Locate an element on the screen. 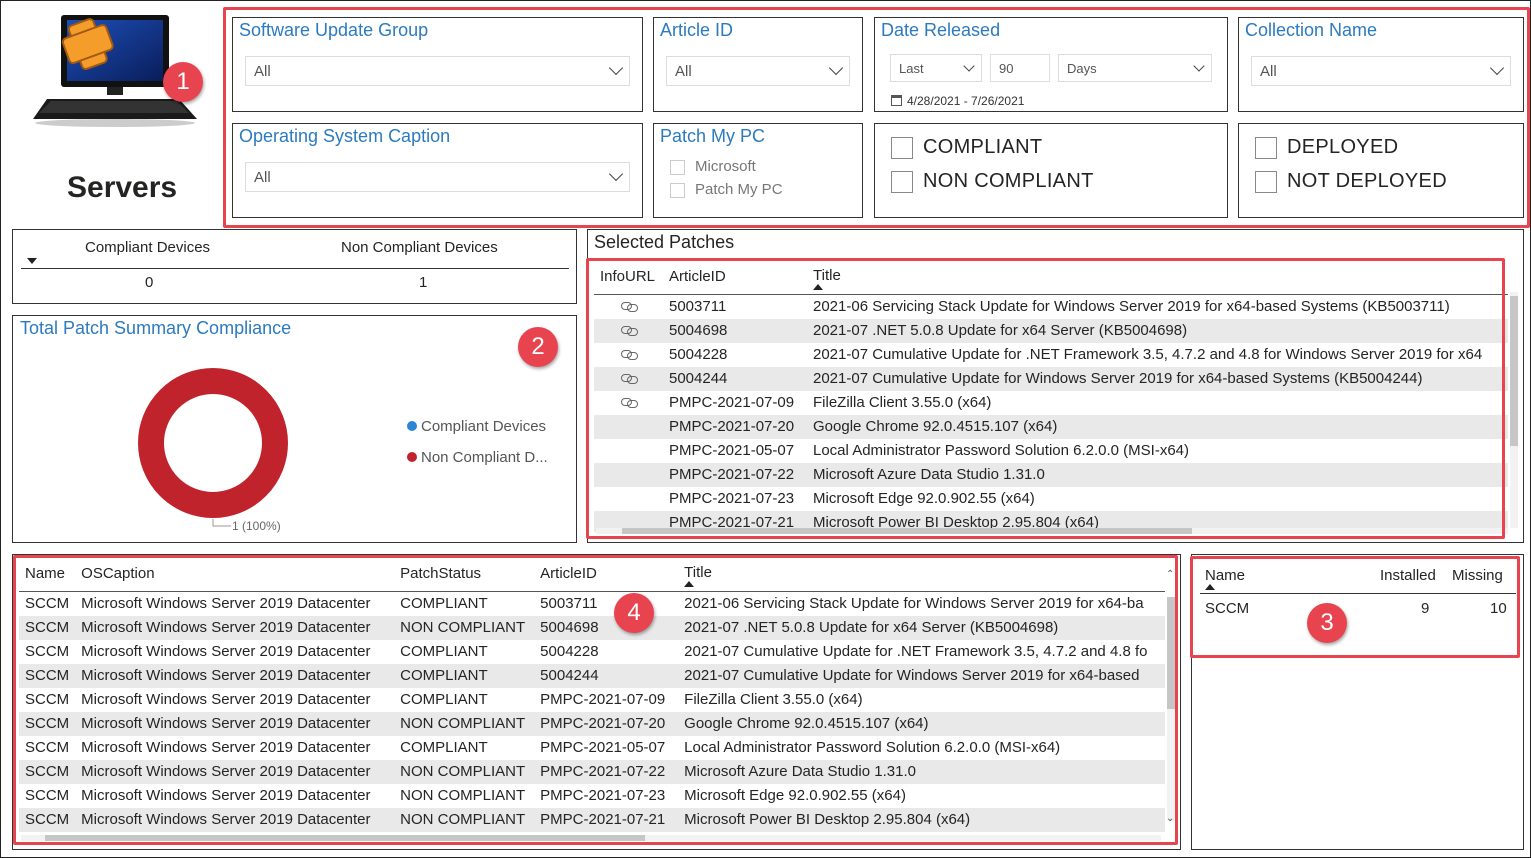 The image size is (1531, 858). compliant-count: 0 is located at coordinates (149, 282).